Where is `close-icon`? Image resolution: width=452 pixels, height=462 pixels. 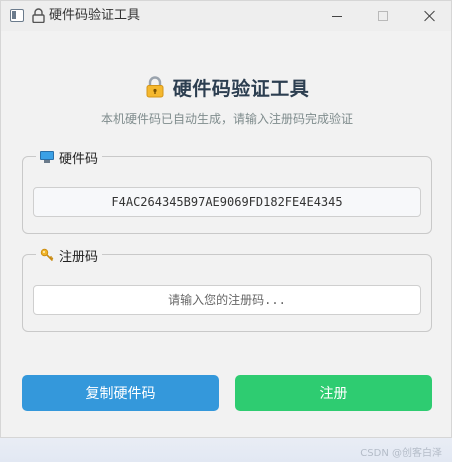 close-icon is located at coordinates (429, 16).